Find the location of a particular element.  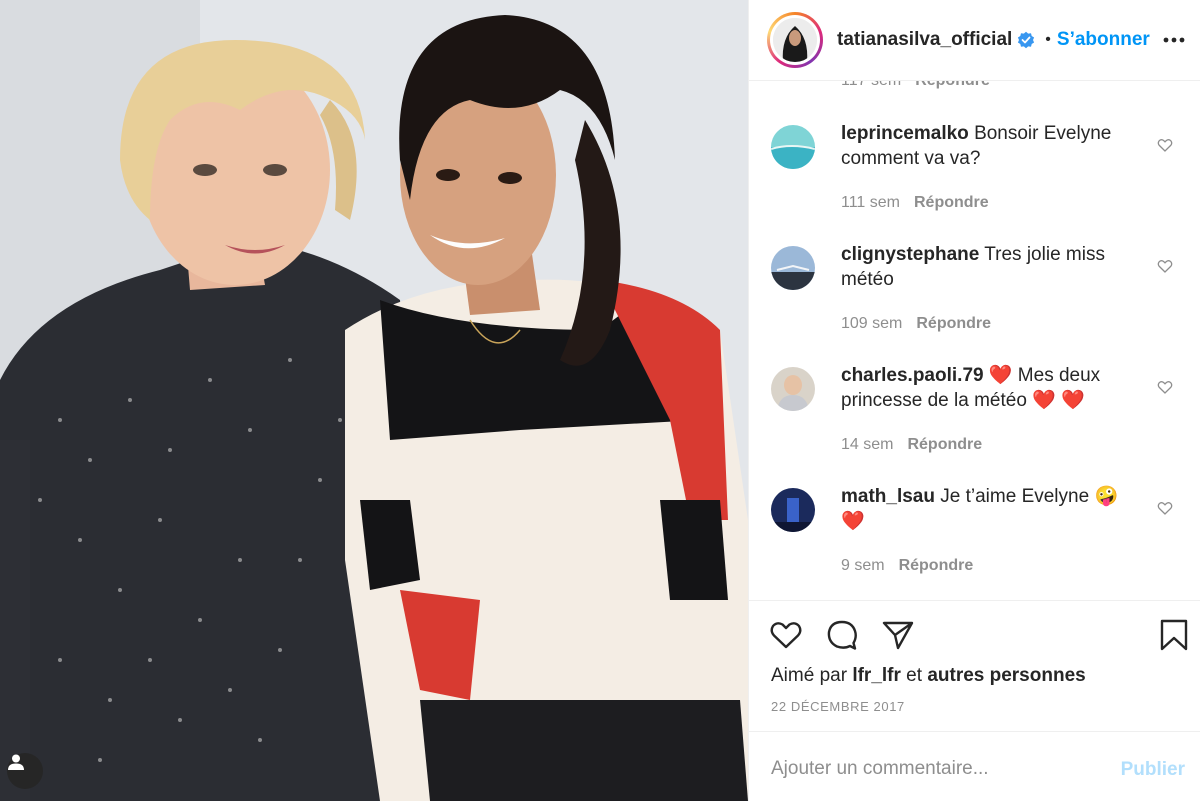

post-header: tatianasilva_official • S’abonner is located at coordinates (974, 40).